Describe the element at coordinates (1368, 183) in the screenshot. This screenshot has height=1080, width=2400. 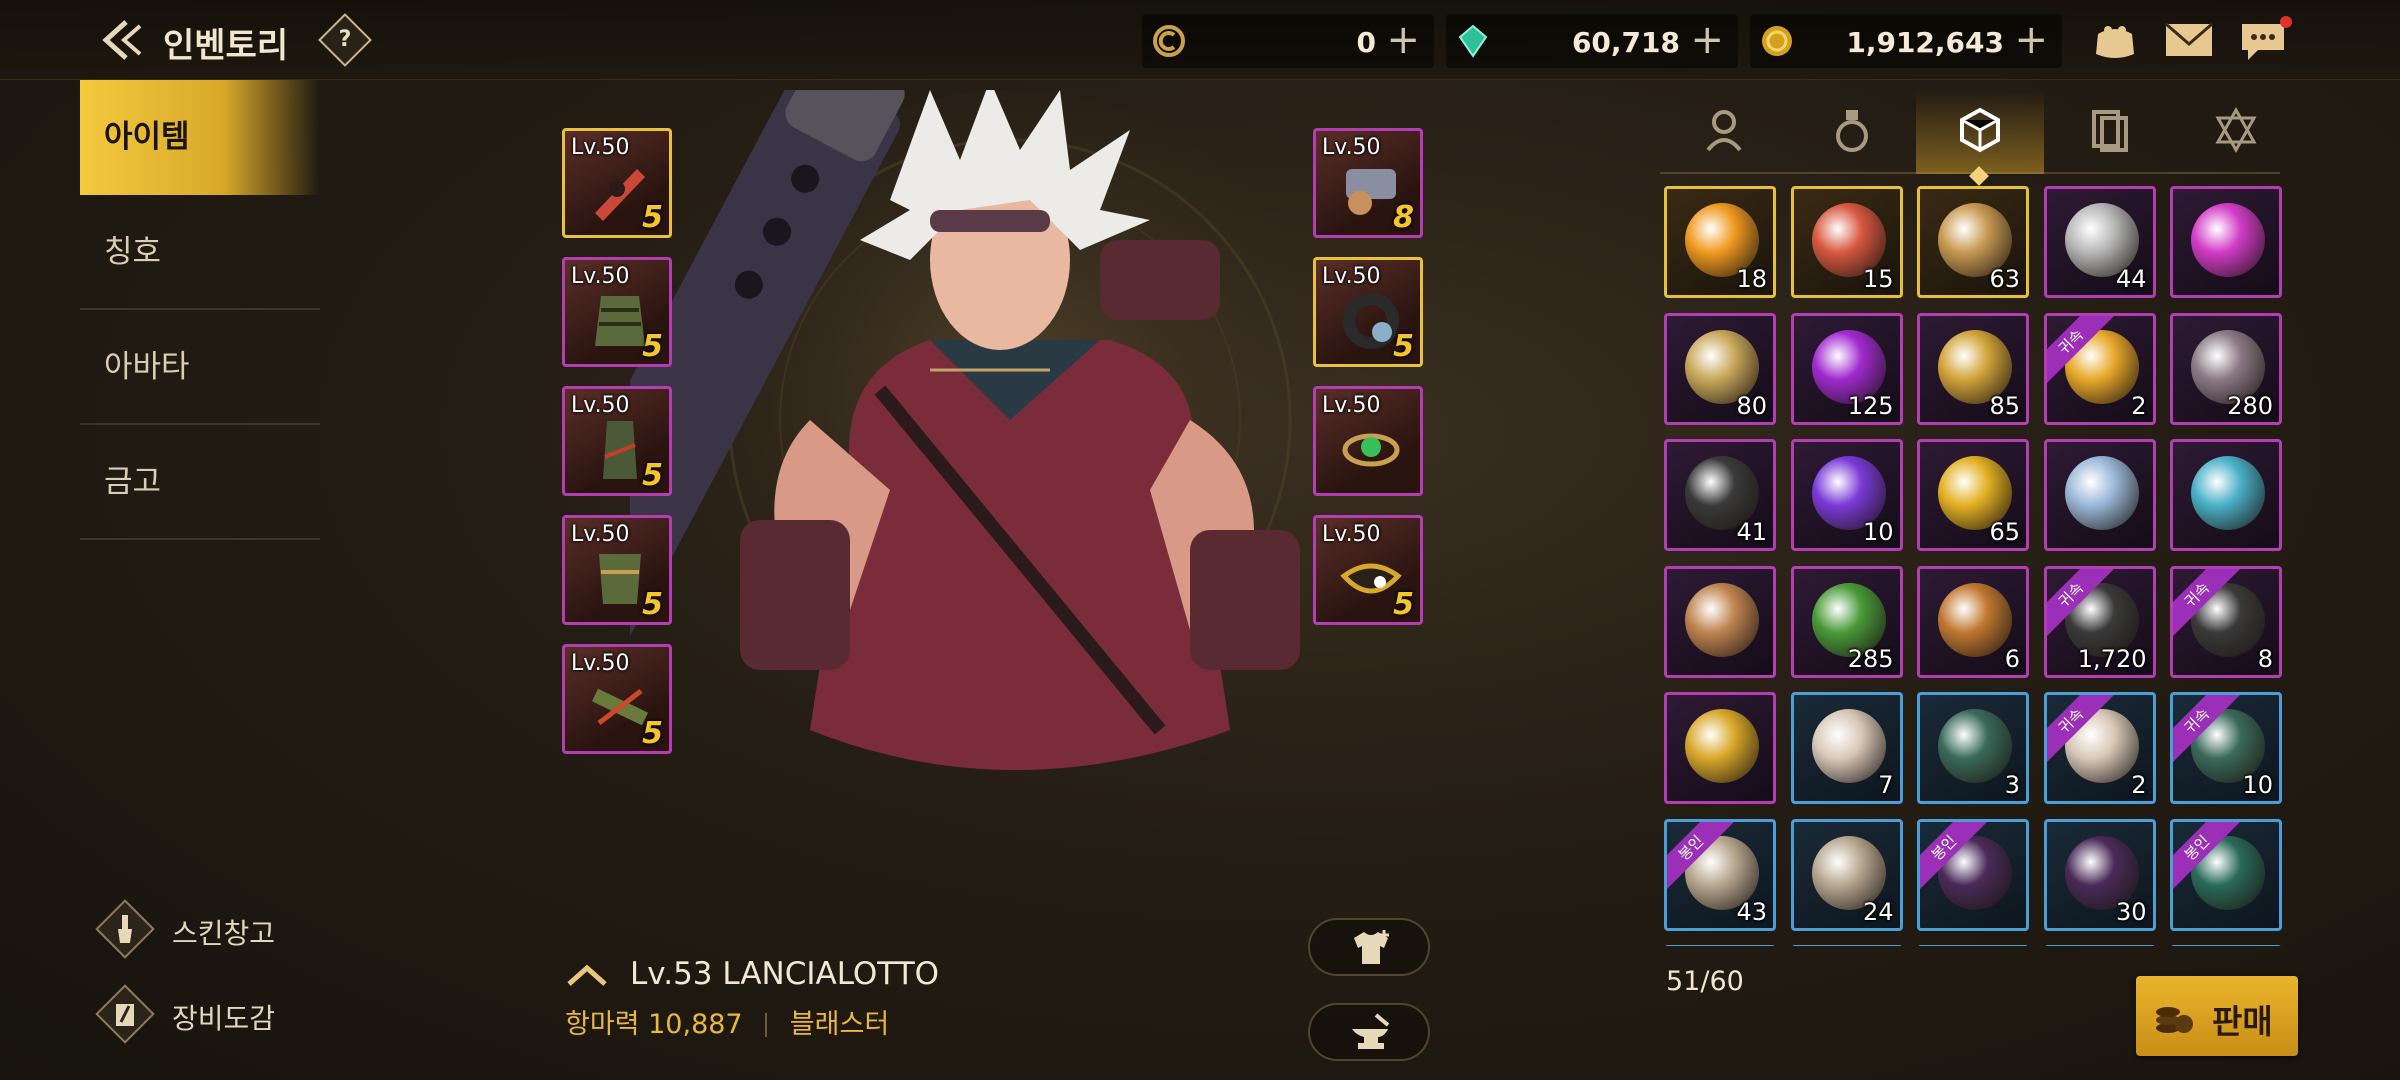
I see `equip-slot-title: Lv.50 8` at that location.